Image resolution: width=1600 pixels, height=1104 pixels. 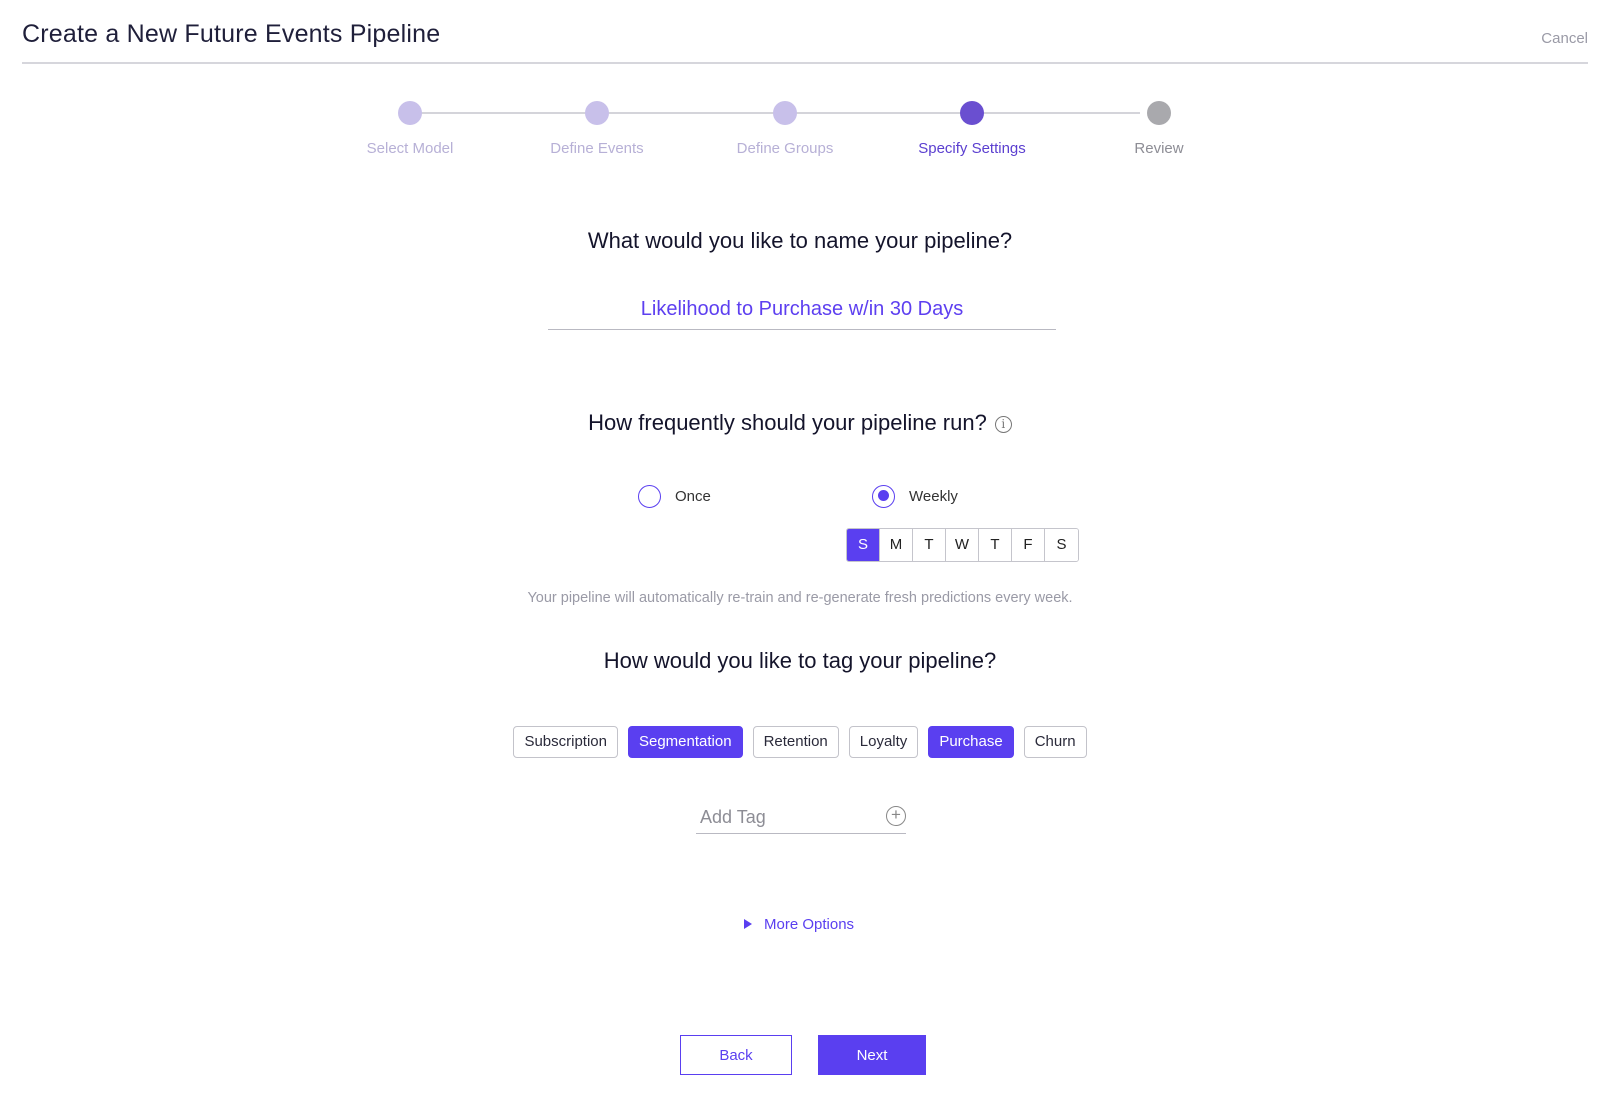 What do you see at coordinates (809, 924) in the screenshot?
I see `more-options-label: More Options` at bounding box center [809, 924].